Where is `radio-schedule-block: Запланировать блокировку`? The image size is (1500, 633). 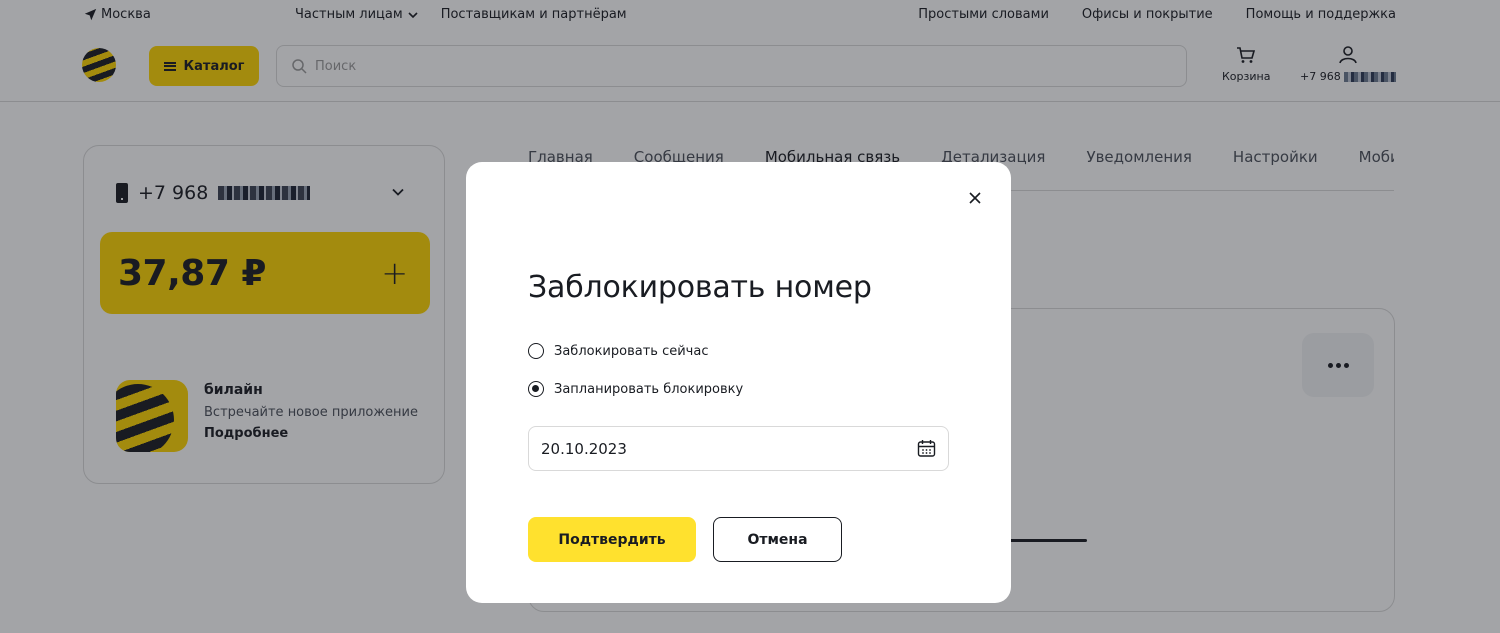
radio-schedule-block: Запланировать блокировку is located at coordinates (635, 389).